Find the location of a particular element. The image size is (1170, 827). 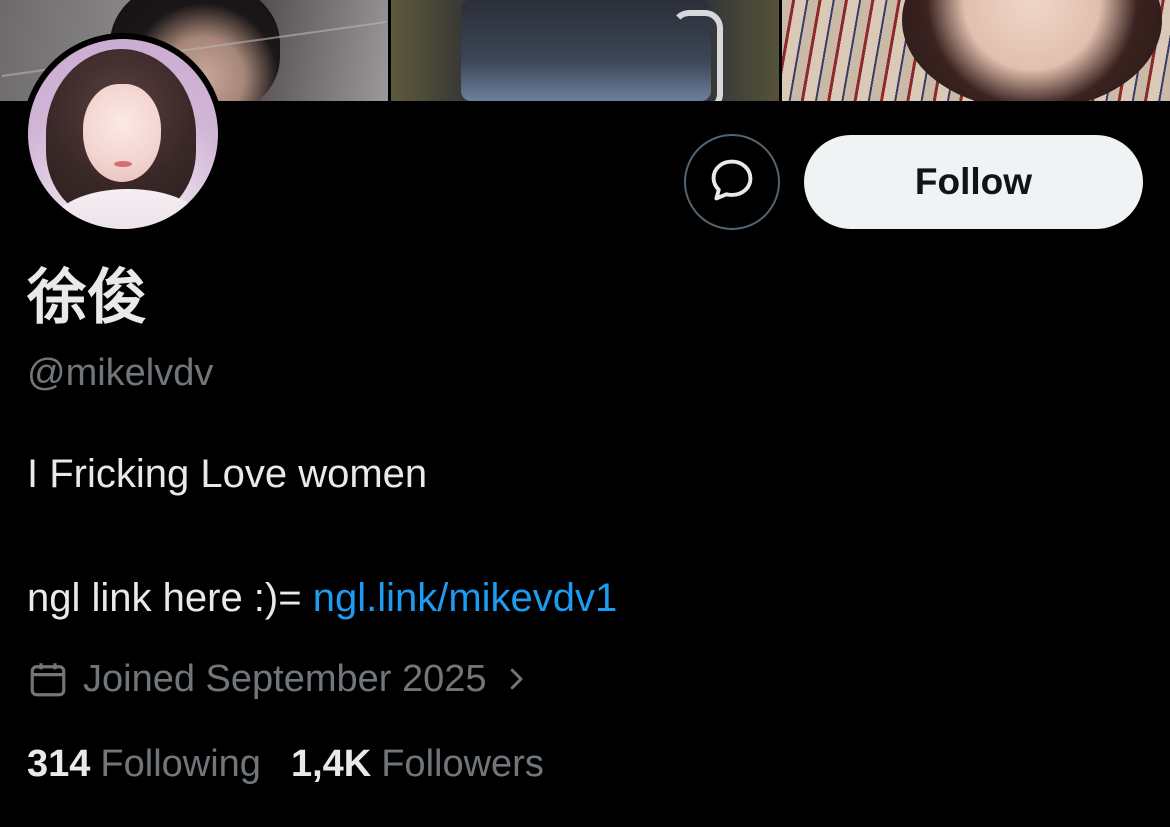

followers-label: Followers is located at coordinates (462, 763).